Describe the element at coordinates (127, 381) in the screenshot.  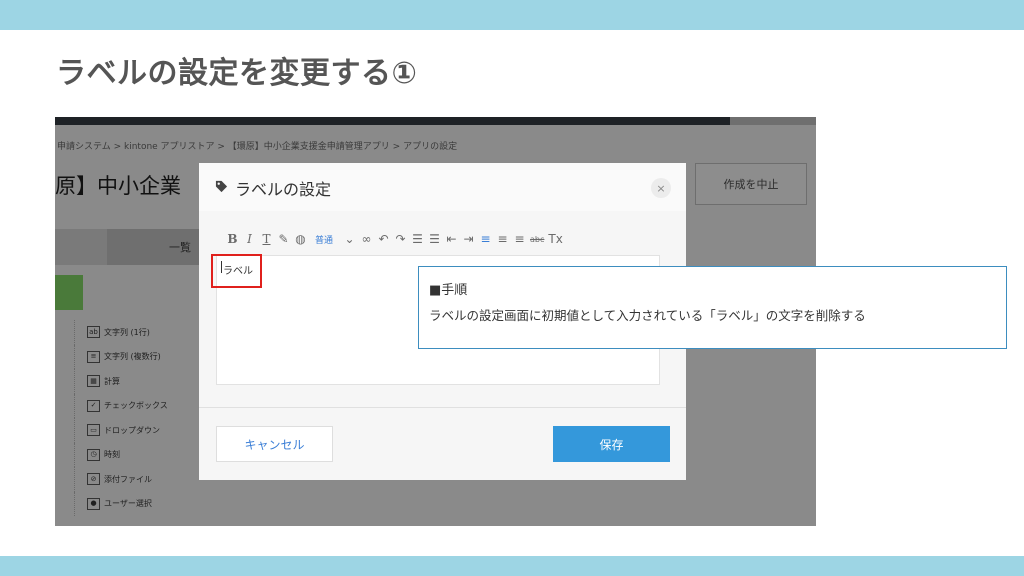
I see `palette-item: ▦ 計算` at that location.